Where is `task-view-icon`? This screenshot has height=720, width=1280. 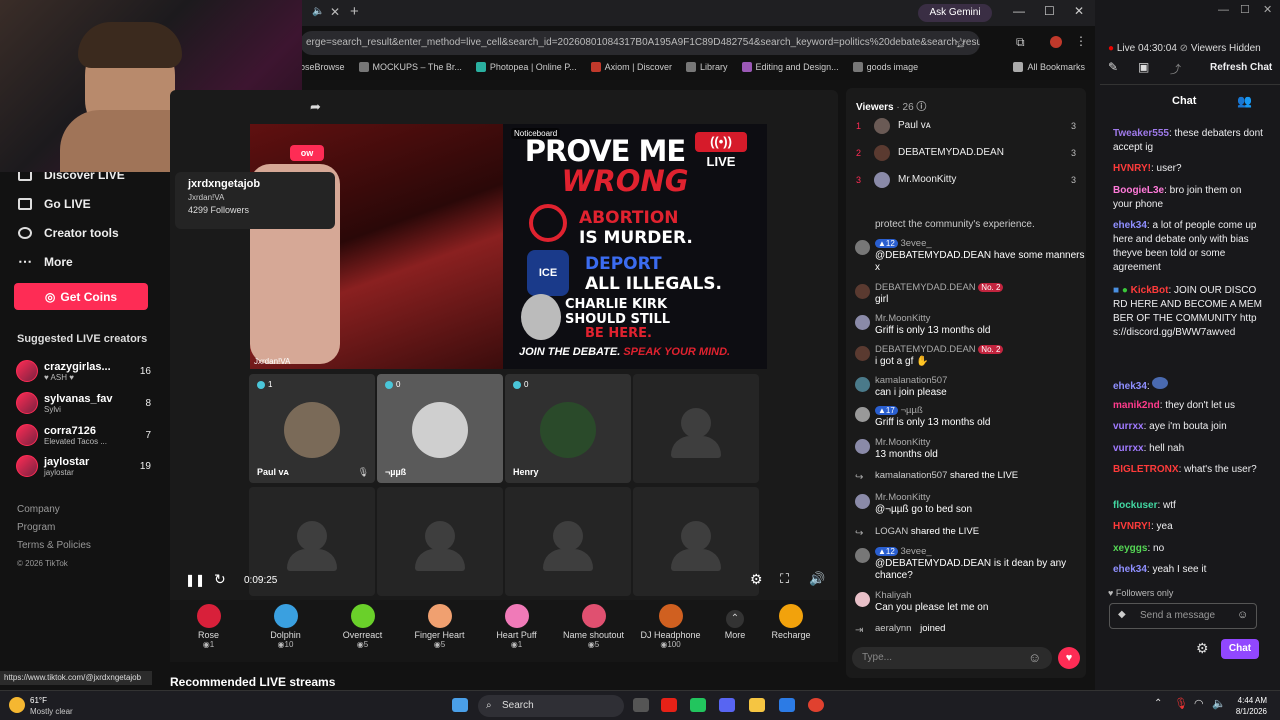 task-view-icon is located at coordinates (641, 705).